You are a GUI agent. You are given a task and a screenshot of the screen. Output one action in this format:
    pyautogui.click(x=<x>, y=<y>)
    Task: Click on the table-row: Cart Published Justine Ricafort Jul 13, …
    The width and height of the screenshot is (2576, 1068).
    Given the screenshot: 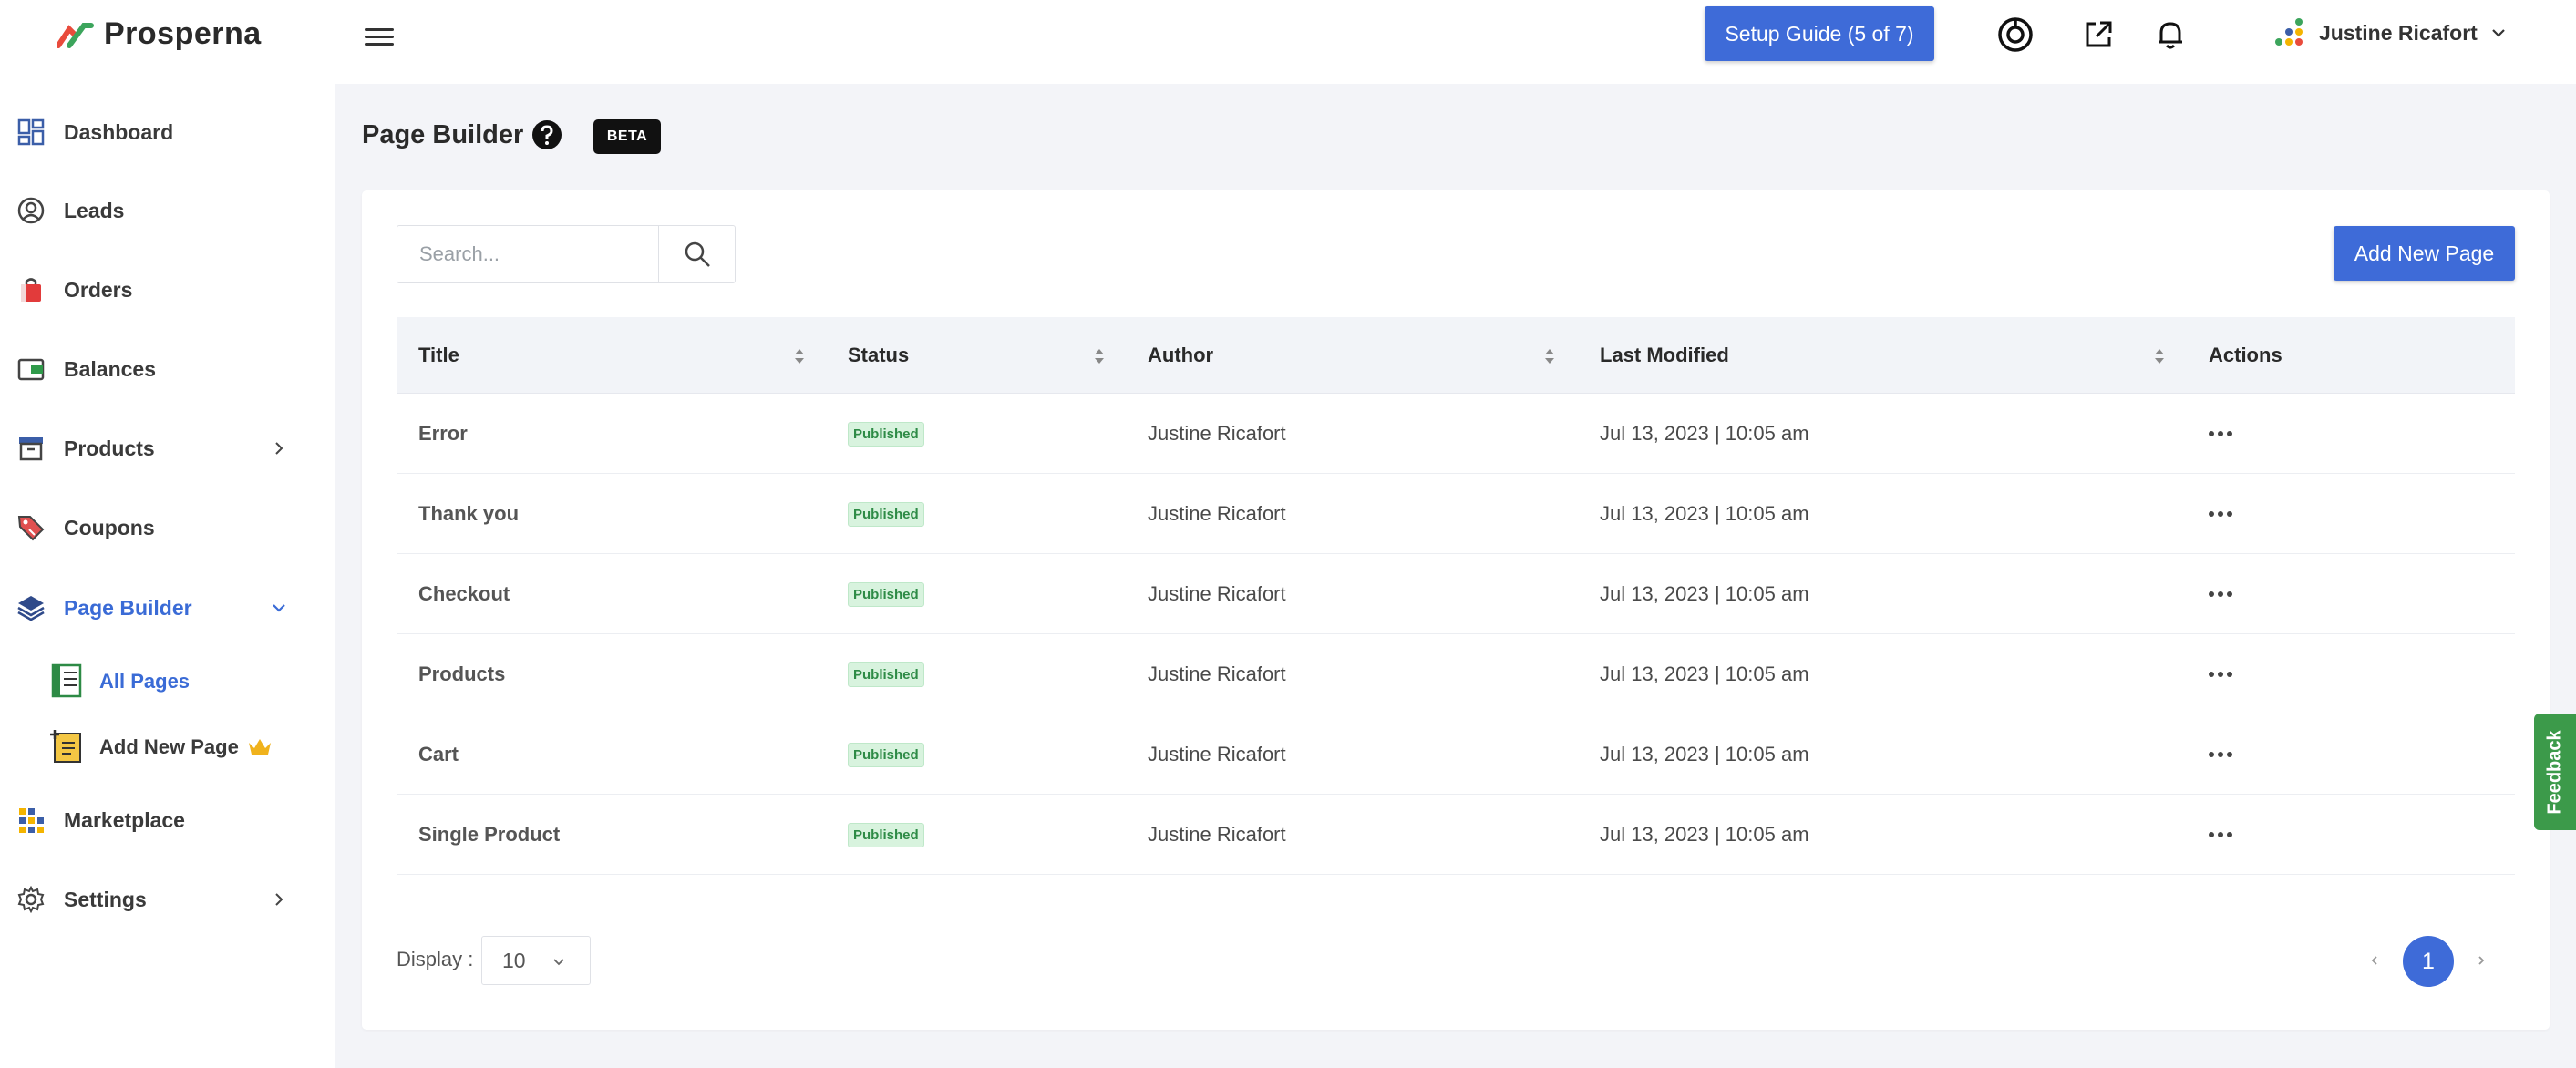 What is the action you would take?
    pyautogui.click(x=1456, y=754)
    